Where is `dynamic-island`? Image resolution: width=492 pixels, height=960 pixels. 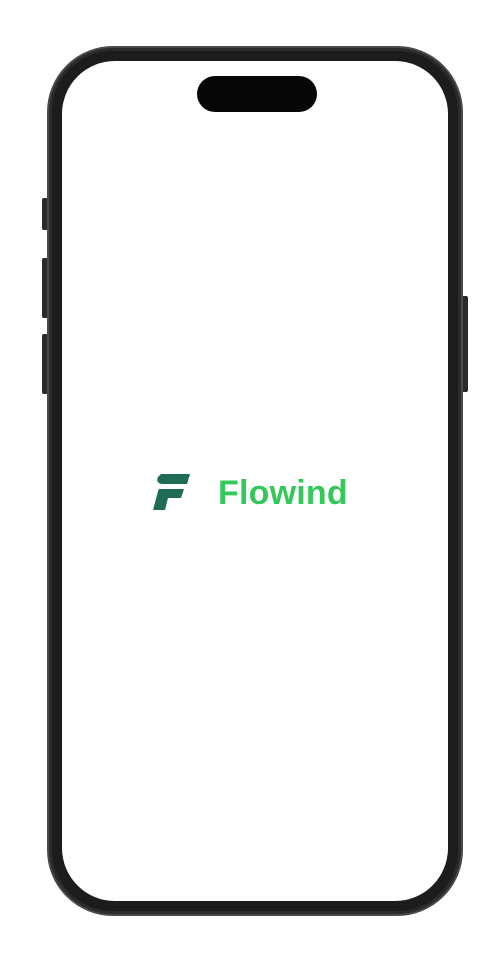 dynamic-island is located at coordinates (257, 94).